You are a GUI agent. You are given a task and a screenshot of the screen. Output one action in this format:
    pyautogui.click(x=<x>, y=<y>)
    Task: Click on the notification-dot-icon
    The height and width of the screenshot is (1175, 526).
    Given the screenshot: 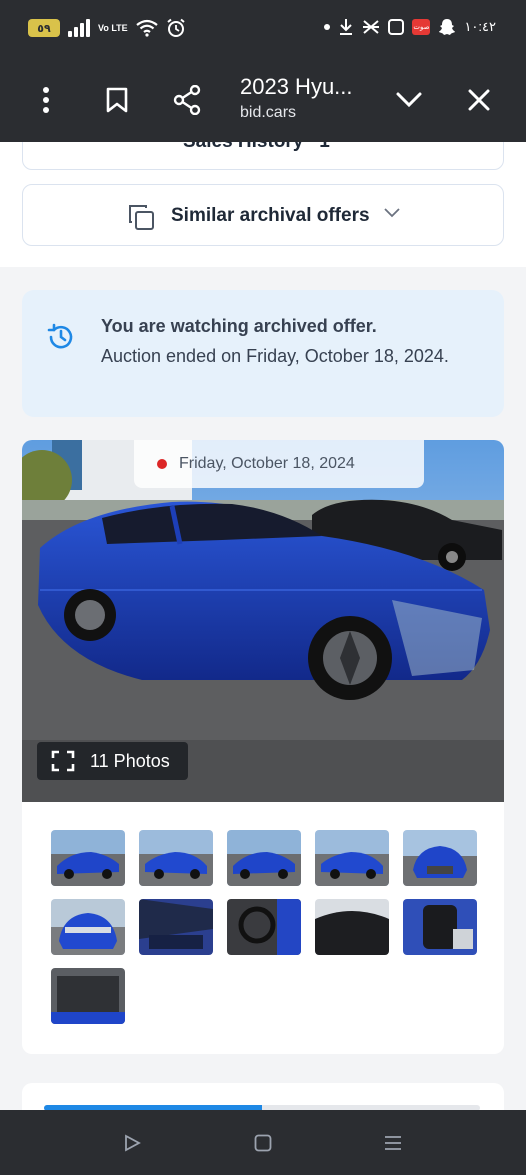 What is the action you would take?
    pyautogui.click(x=327, y=27)
    